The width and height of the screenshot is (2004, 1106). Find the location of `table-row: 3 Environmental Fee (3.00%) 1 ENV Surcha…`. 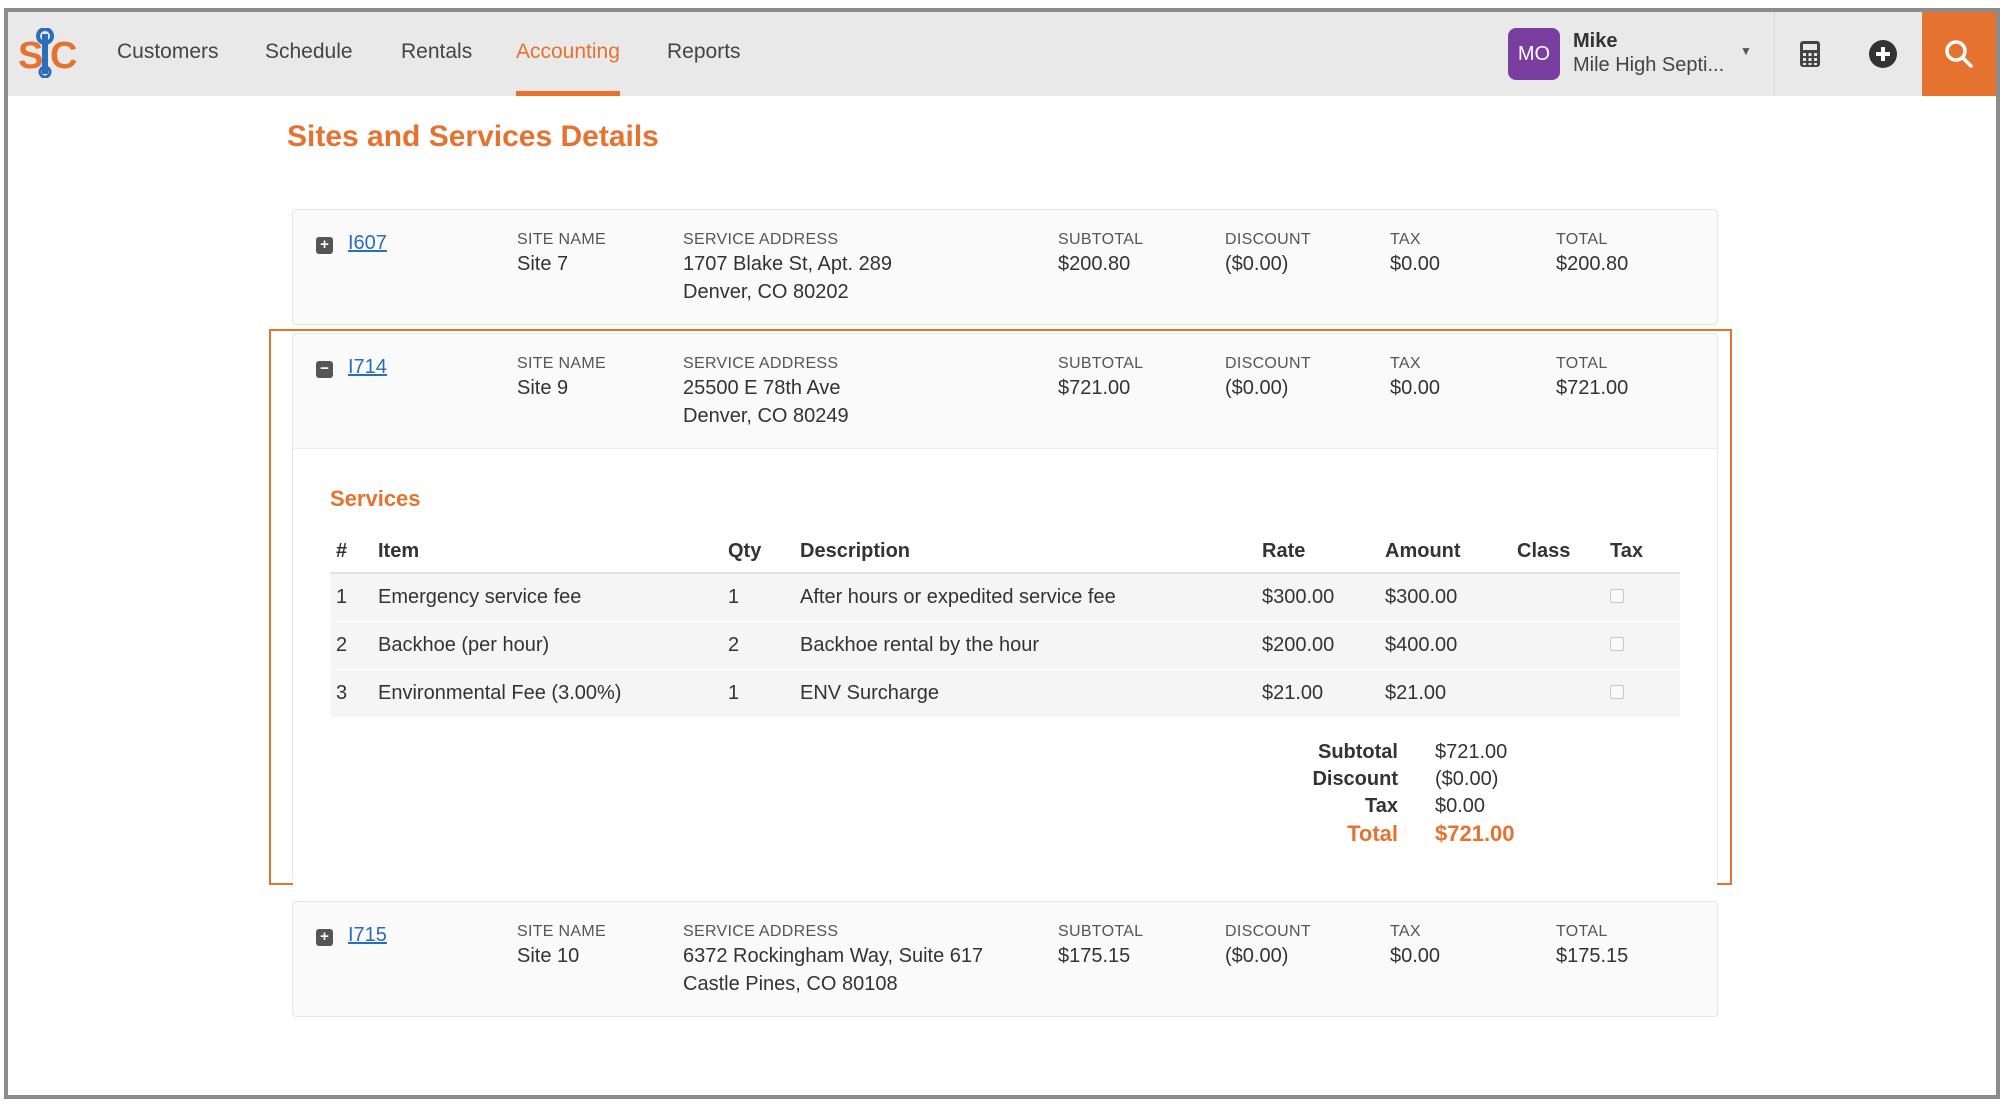

table-row: 3 Environmental Fee (3.00%) 1 ENV Surcha… is located at coordinates (1005, 693).